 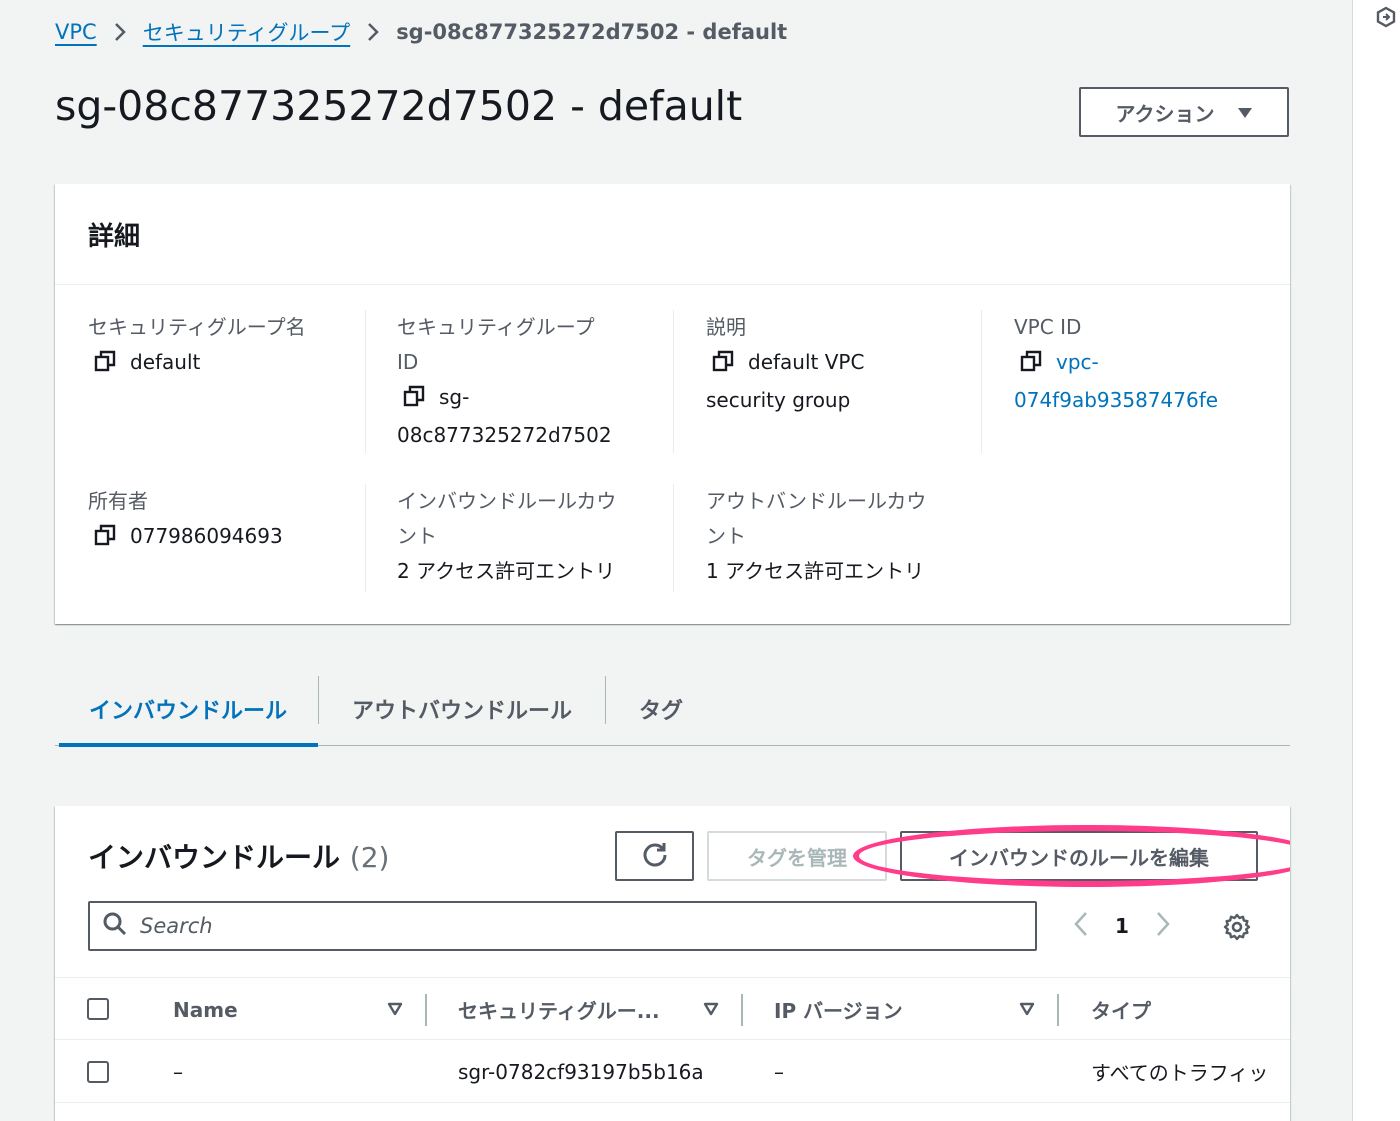 I want to click on sg-id-field: セキュリティグループ ID sg- 08c877325272d7502, so click(x=504, y=381).